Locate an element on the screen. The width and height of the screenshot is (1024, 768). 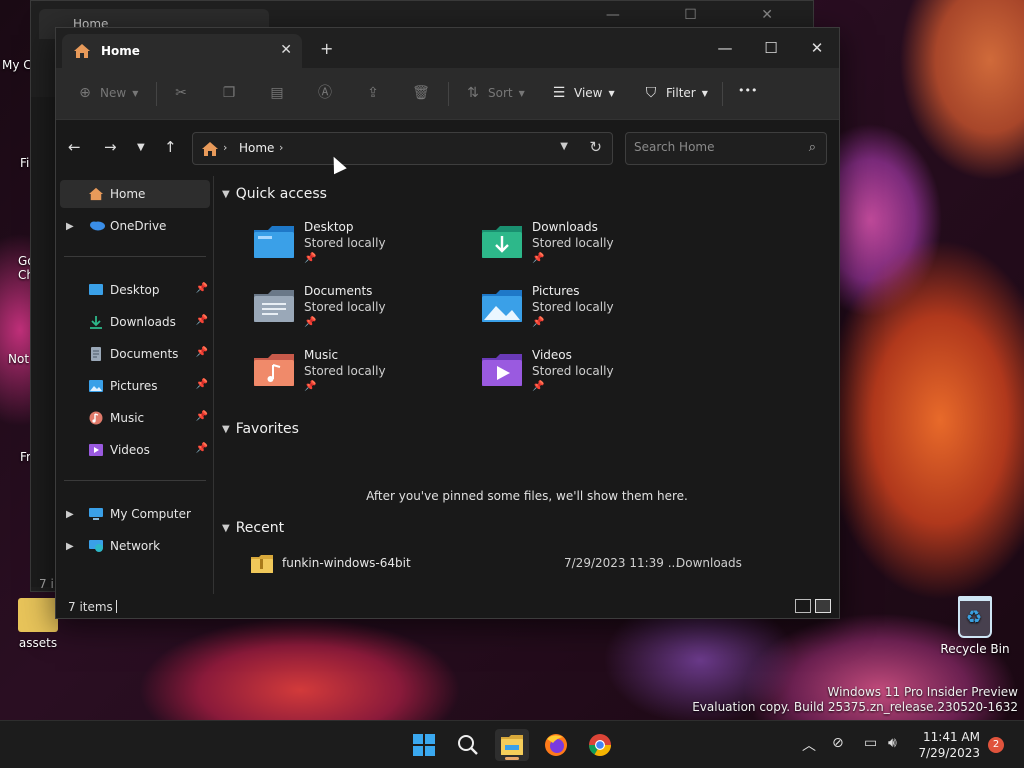
sidebar-item-downloads: Downloads 📌 is located at coordinates (135, 322).